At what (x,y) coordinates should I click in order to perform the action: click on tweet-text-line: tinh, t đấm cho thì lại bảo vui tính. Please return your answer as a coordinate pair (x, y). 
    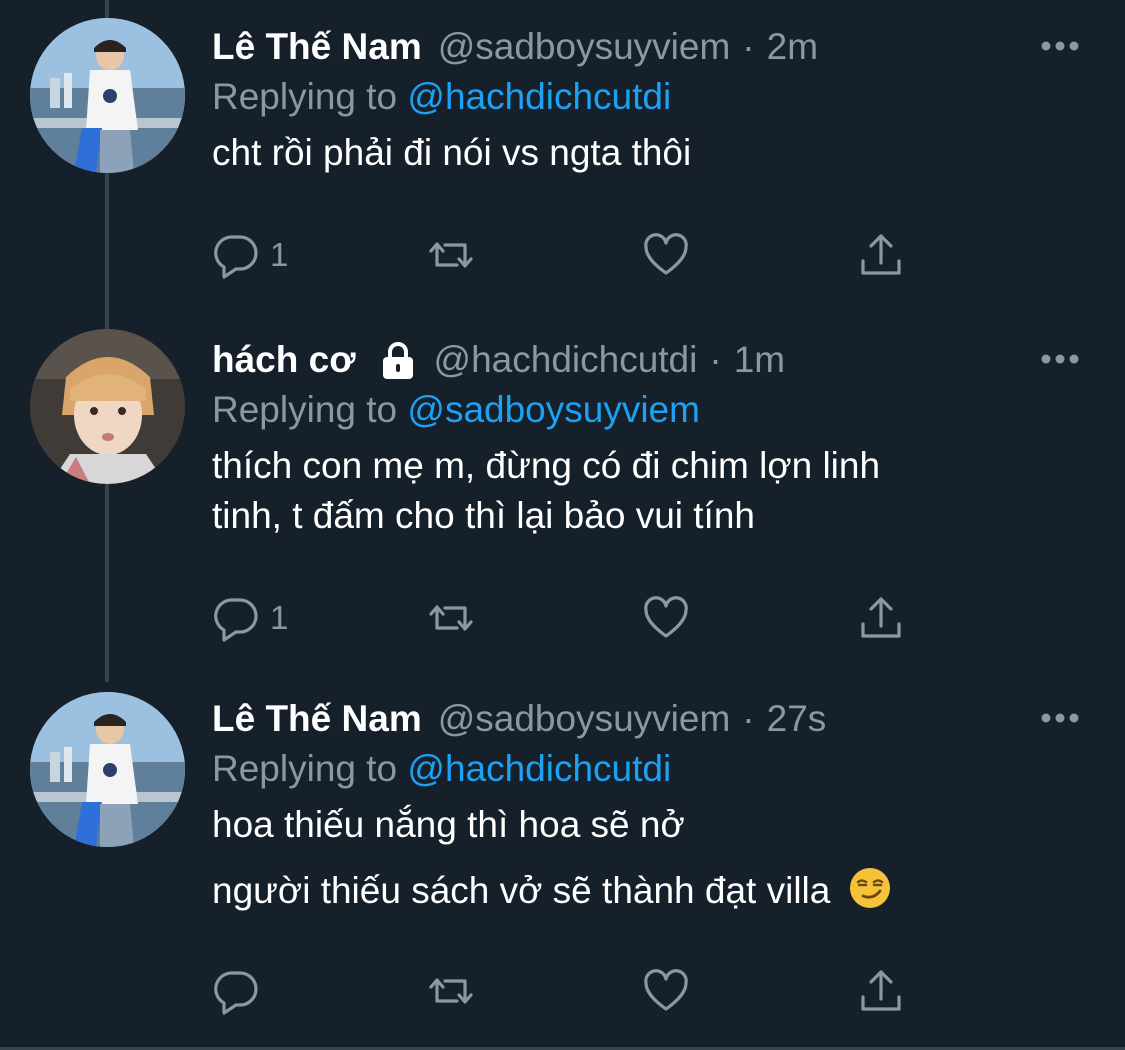
    Looking at the image, I should click on (483, 515).